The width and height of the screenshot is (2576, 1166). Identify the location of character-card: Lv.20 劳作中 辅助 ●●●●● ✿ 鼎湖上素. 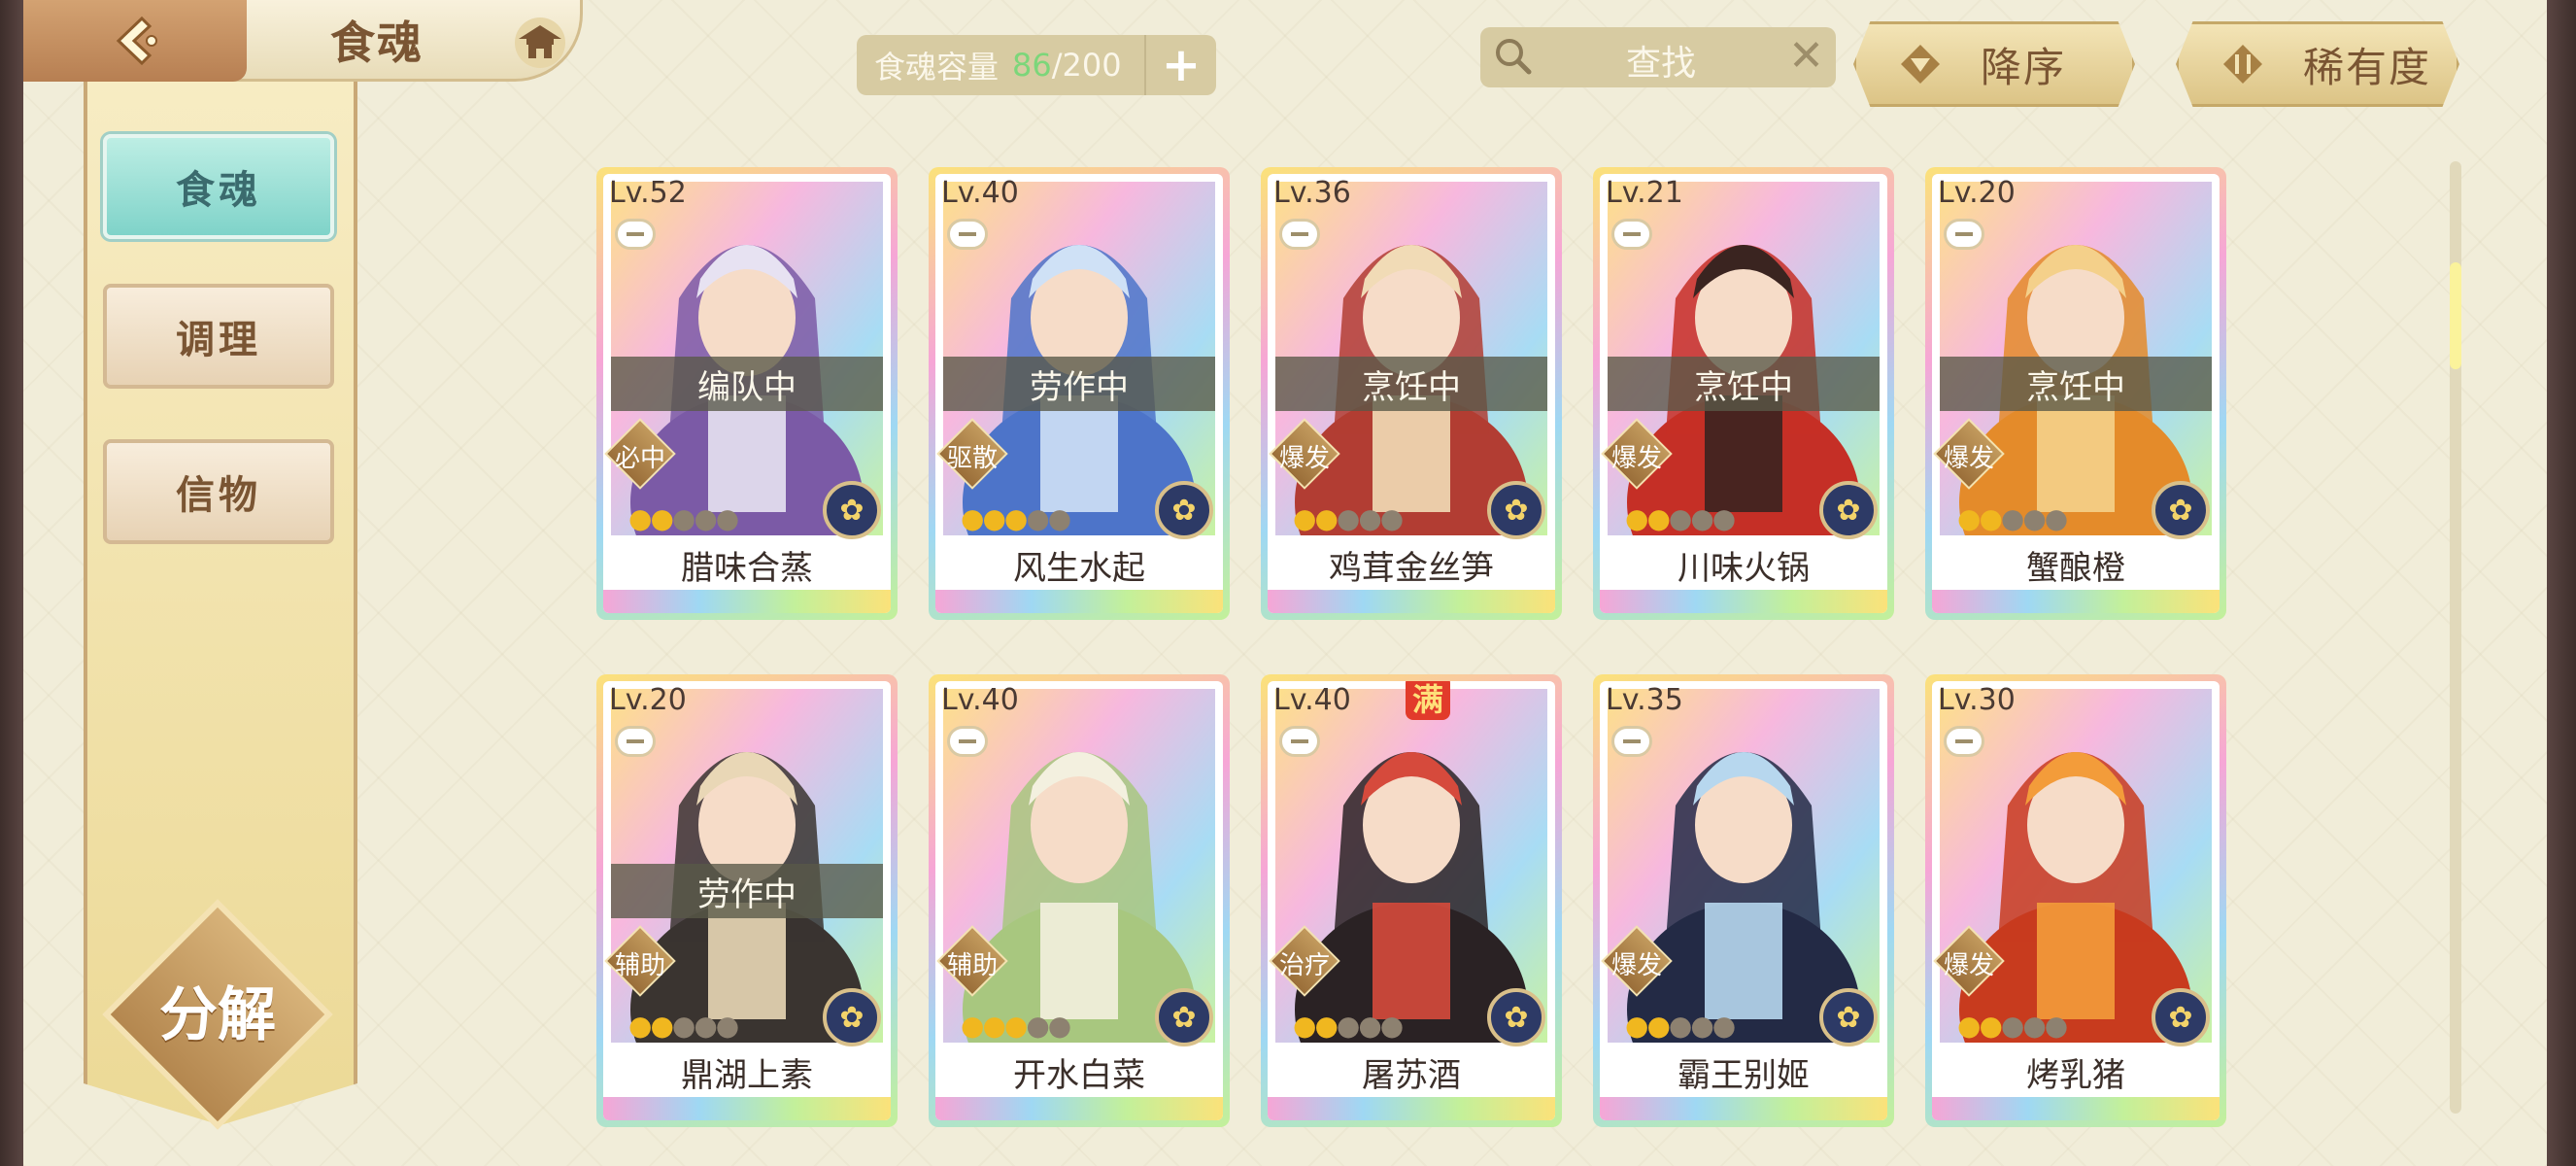
(747, 900).